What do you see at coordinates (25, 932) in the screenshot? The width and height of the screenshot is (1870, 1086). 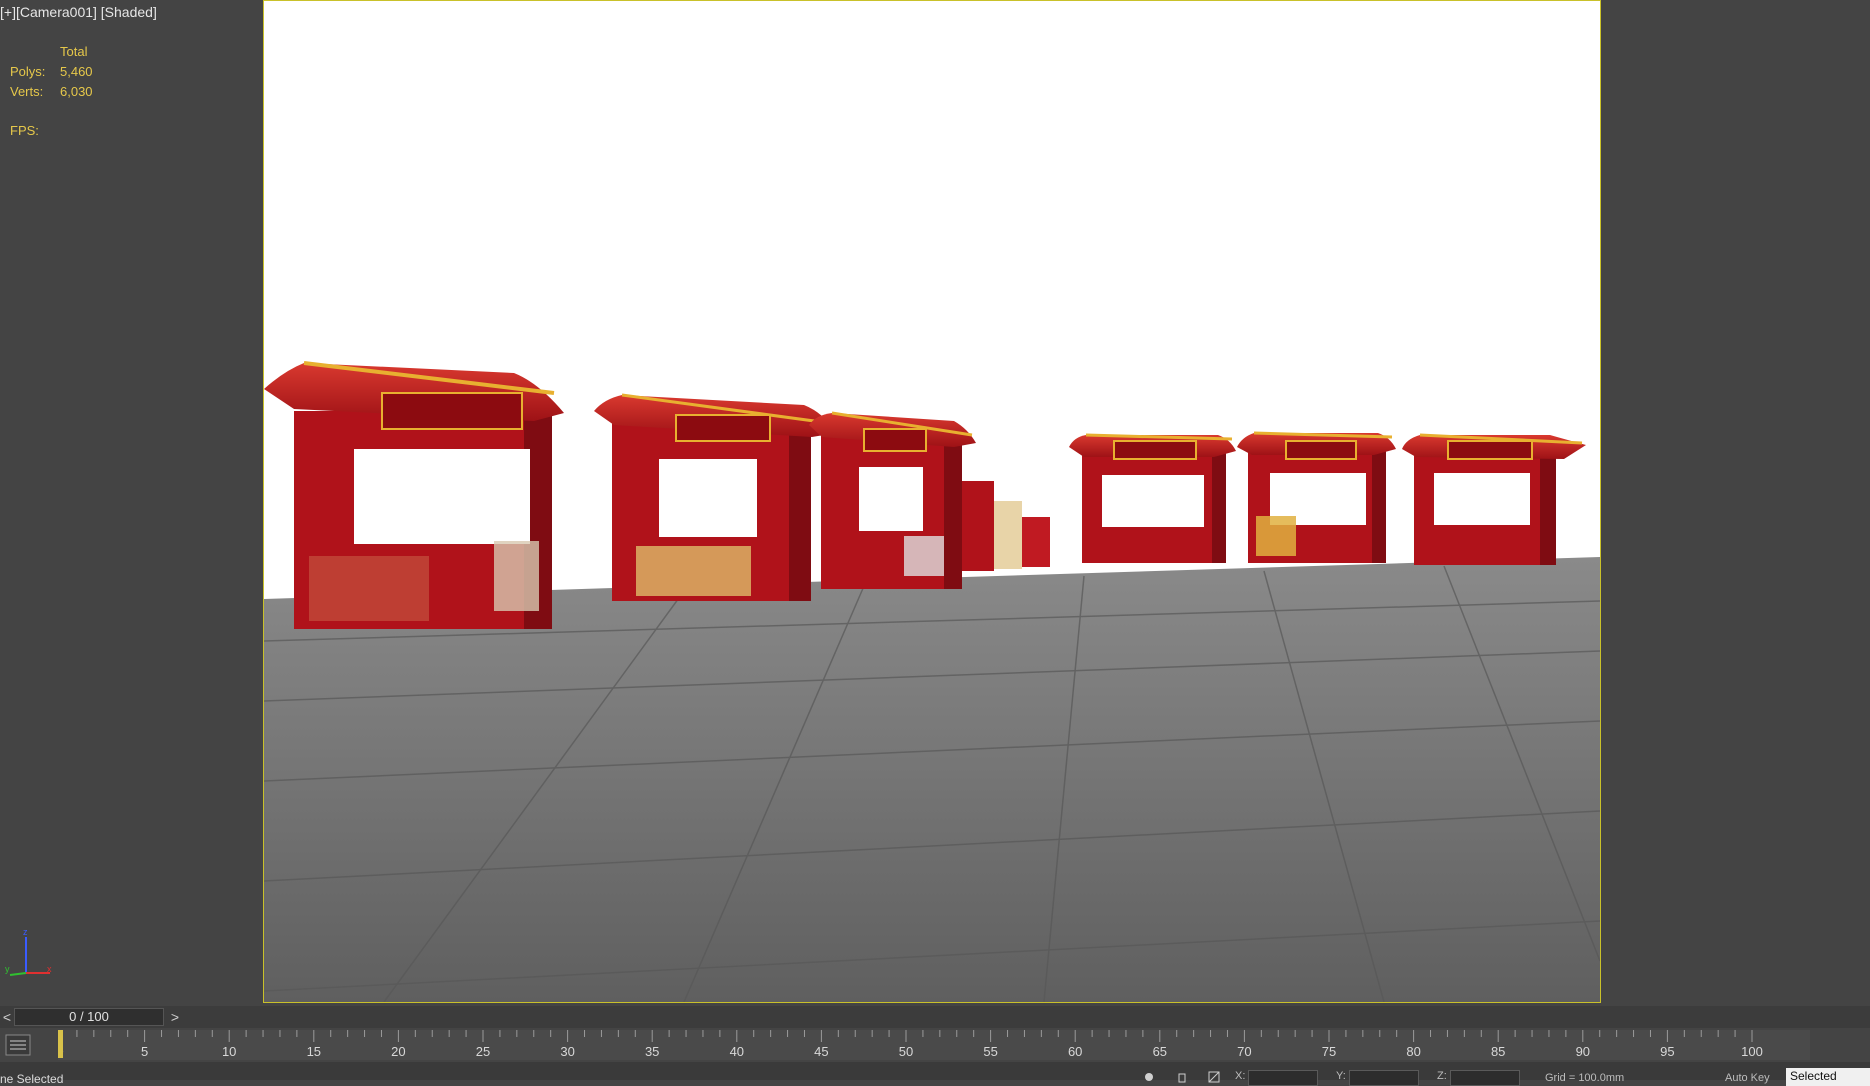 I see `axis-z-label: z` at bounding box center [25, 932].